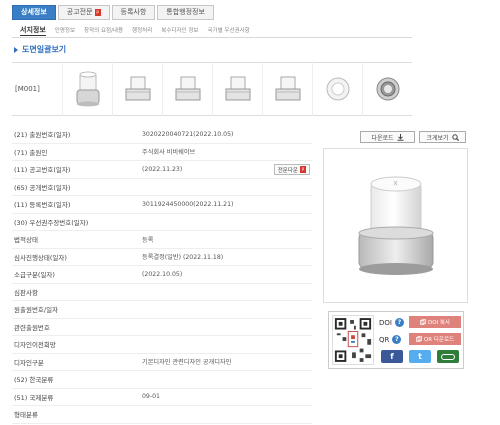 This screenshot has width=500, height=425. I want to click on download-button: 다운로드, so click(387, 137).